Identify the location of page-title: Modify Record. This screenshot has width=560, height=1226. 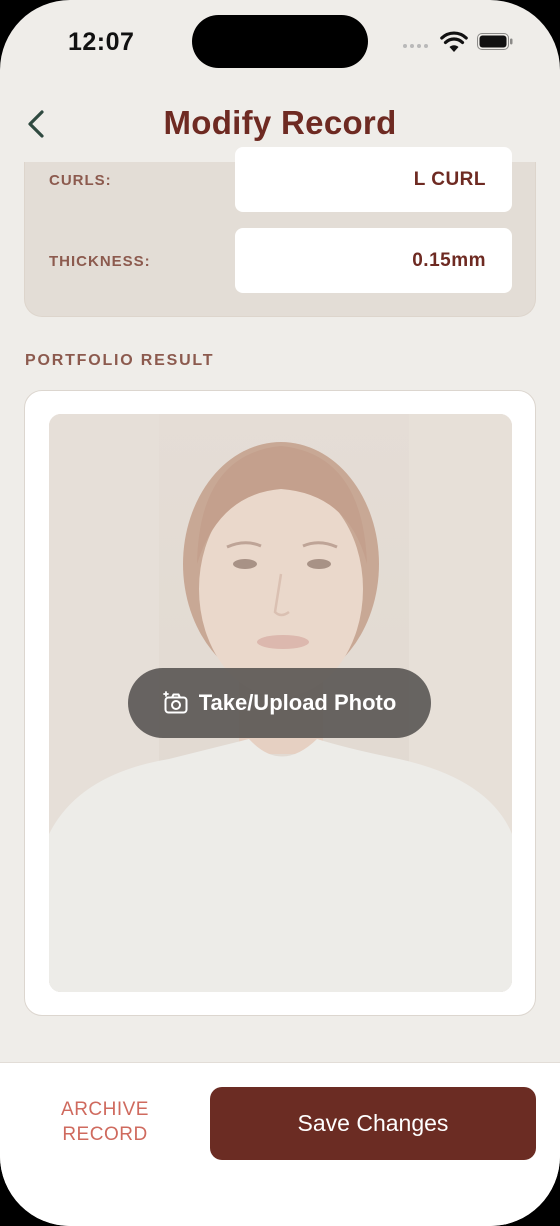
(280, 122).